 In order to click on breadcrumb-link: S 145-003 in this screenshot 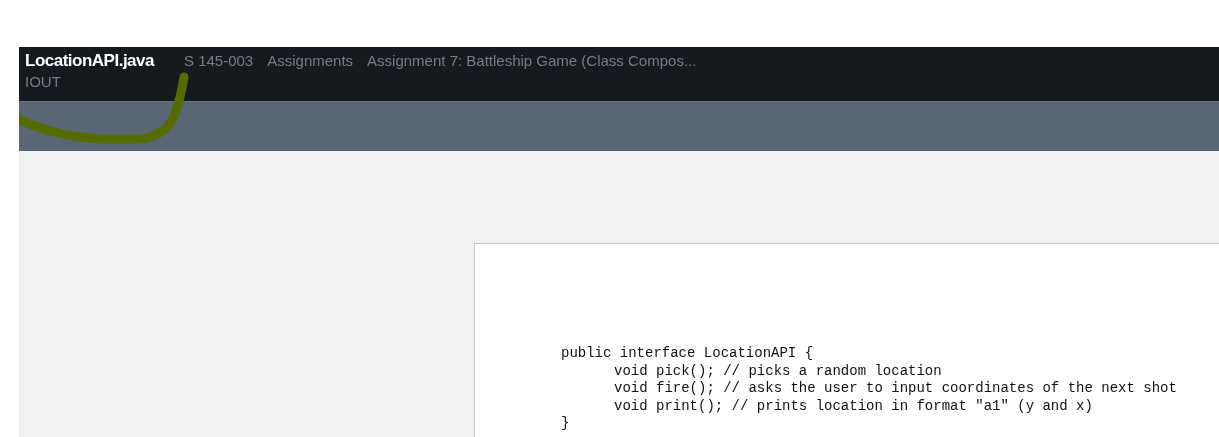, I will do `click(219, 61)`.